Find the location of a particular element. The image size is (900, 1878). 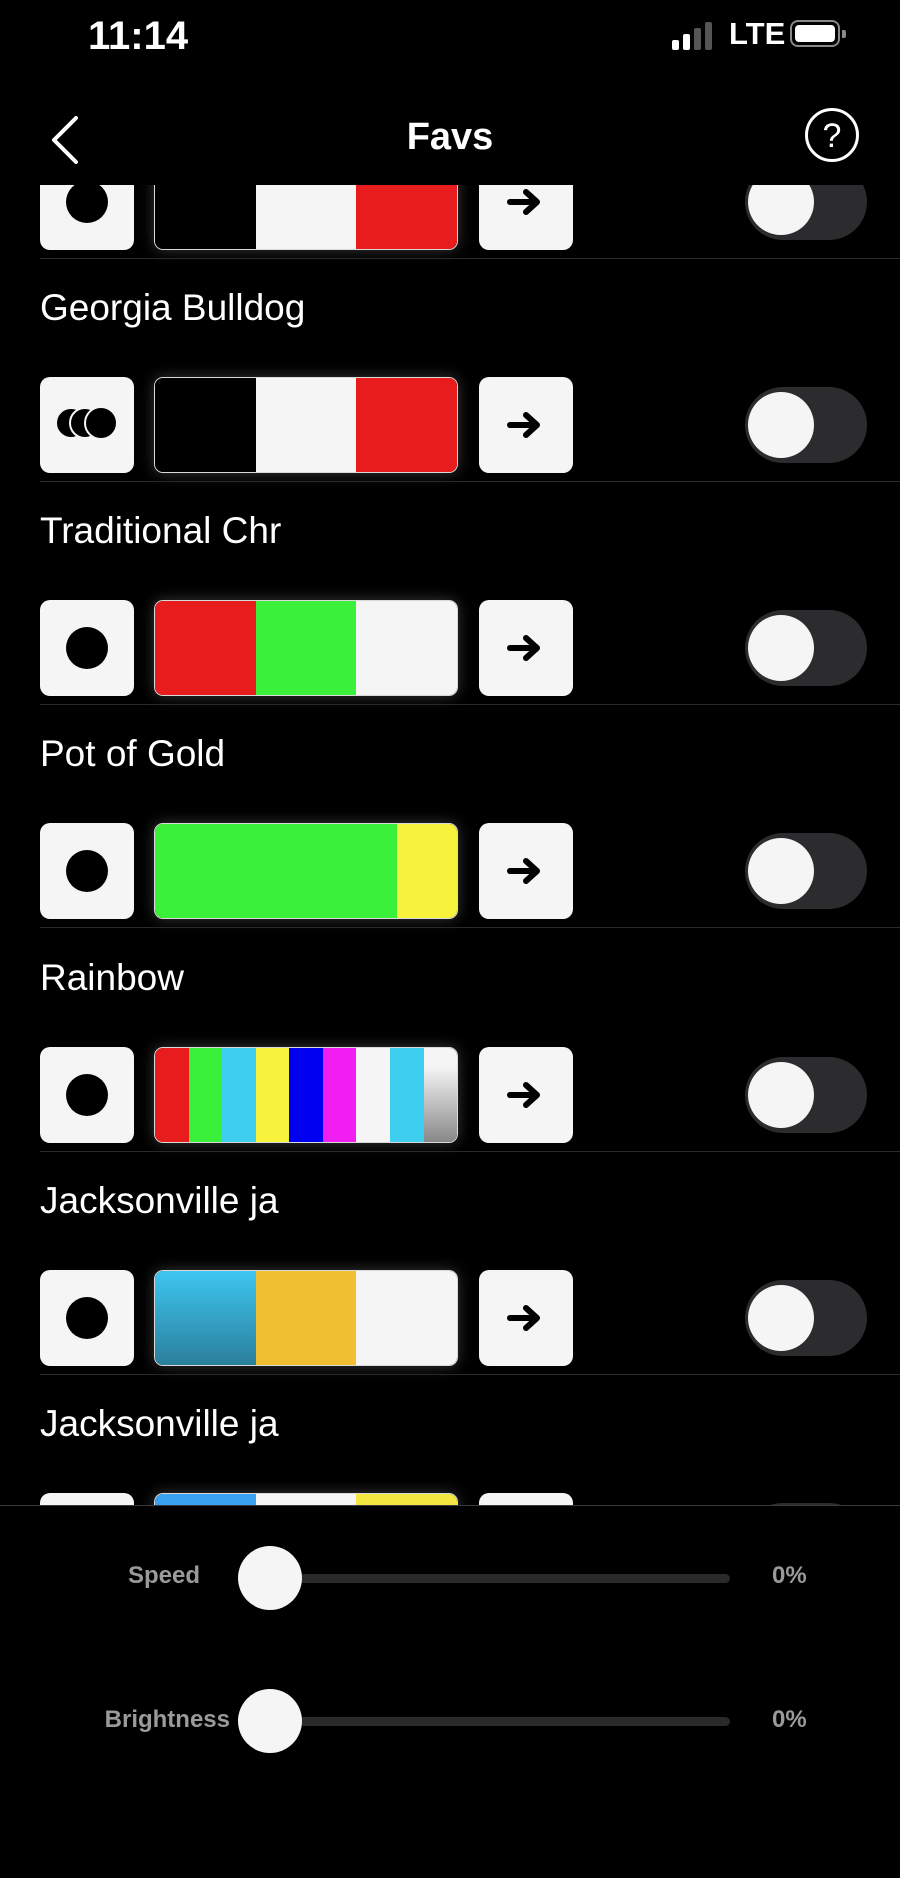

favorite-name: Rainbow is located at coordinates (112, 977).